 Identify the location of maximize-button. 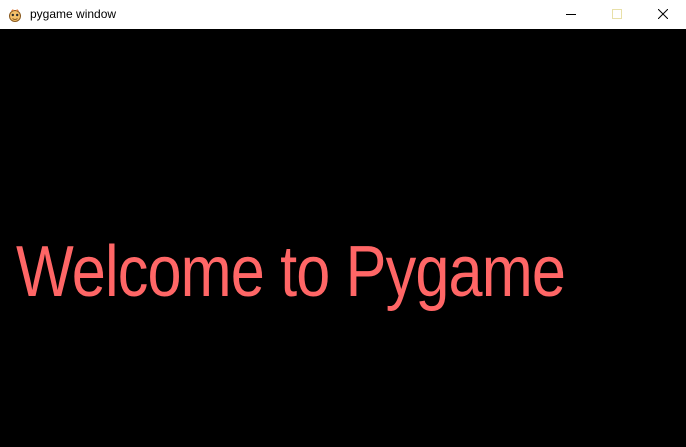
(617, 14).